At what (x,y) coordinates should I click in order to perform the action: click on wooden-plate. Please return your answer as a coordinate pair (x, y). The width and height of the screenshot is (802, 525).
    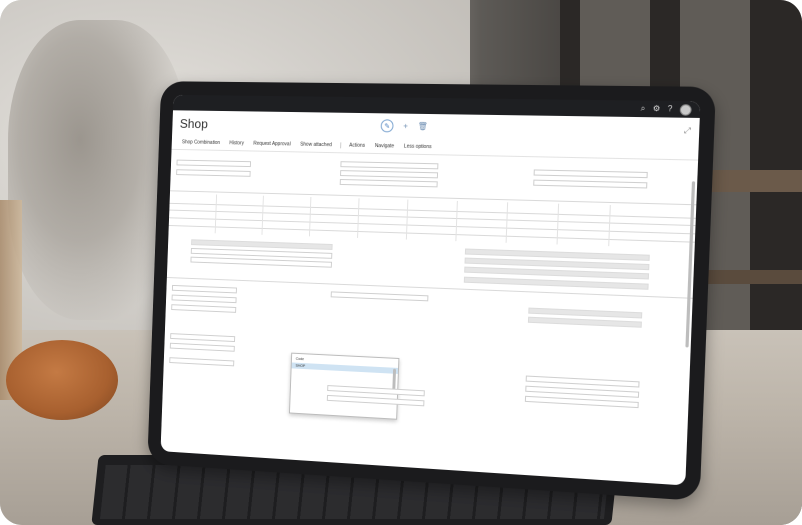
    Looking at the image, I should click on (62, 380).